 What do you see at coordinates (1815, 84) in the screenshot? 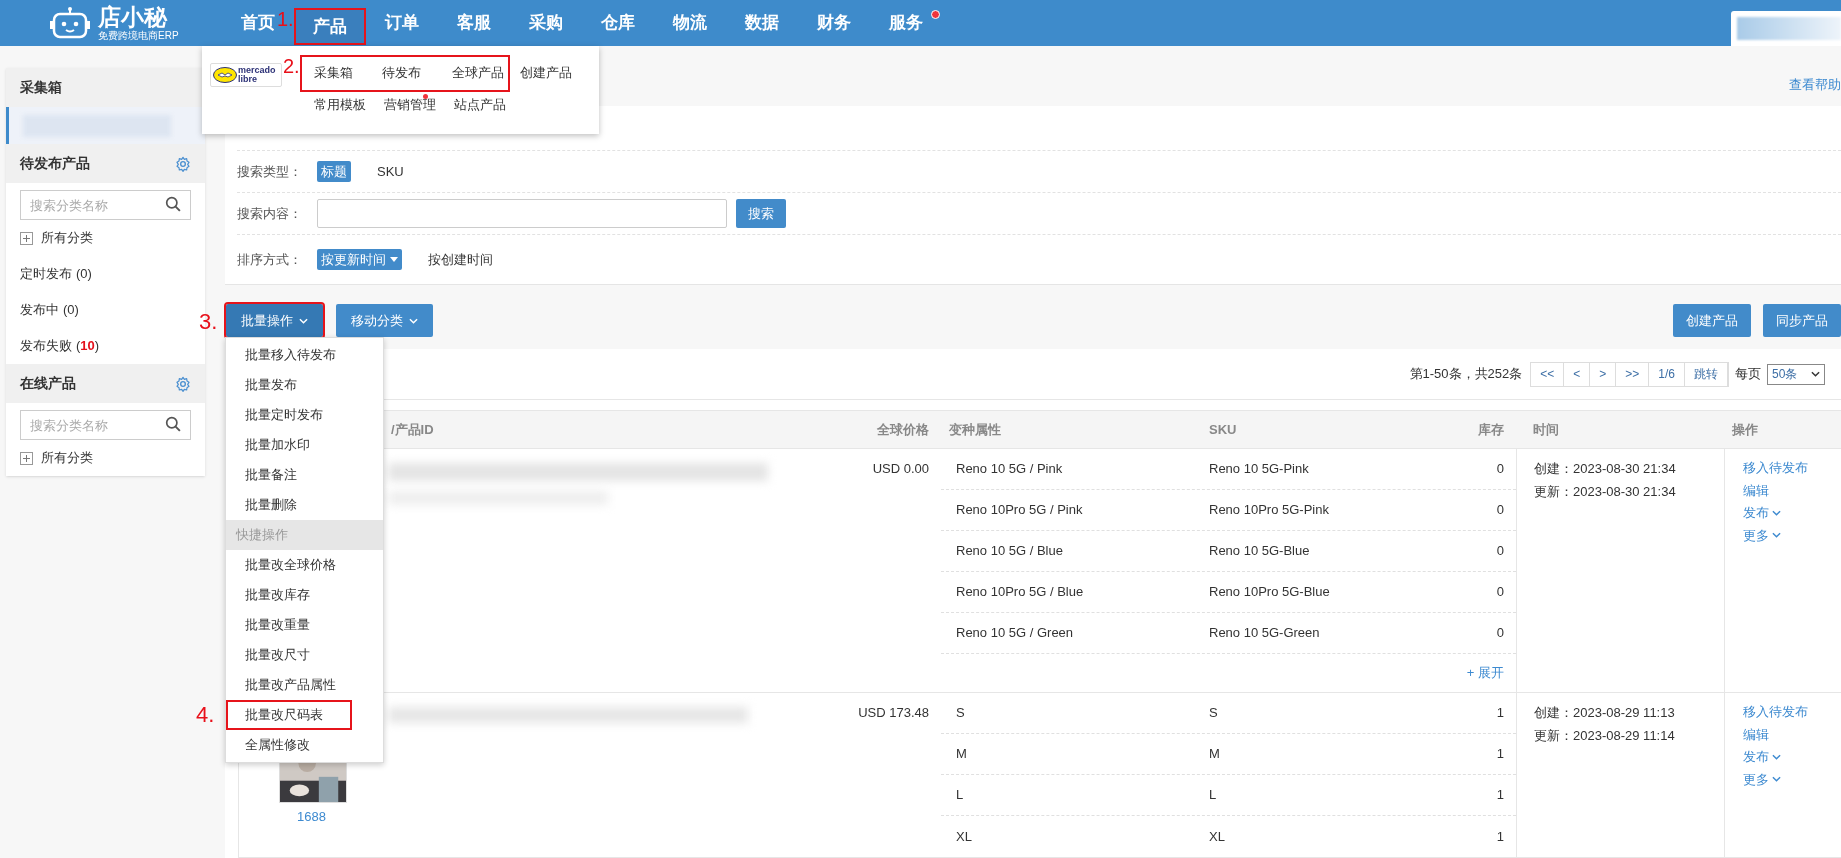
I see `help-link: 查看帮助` at bounding box center [1815, 84].